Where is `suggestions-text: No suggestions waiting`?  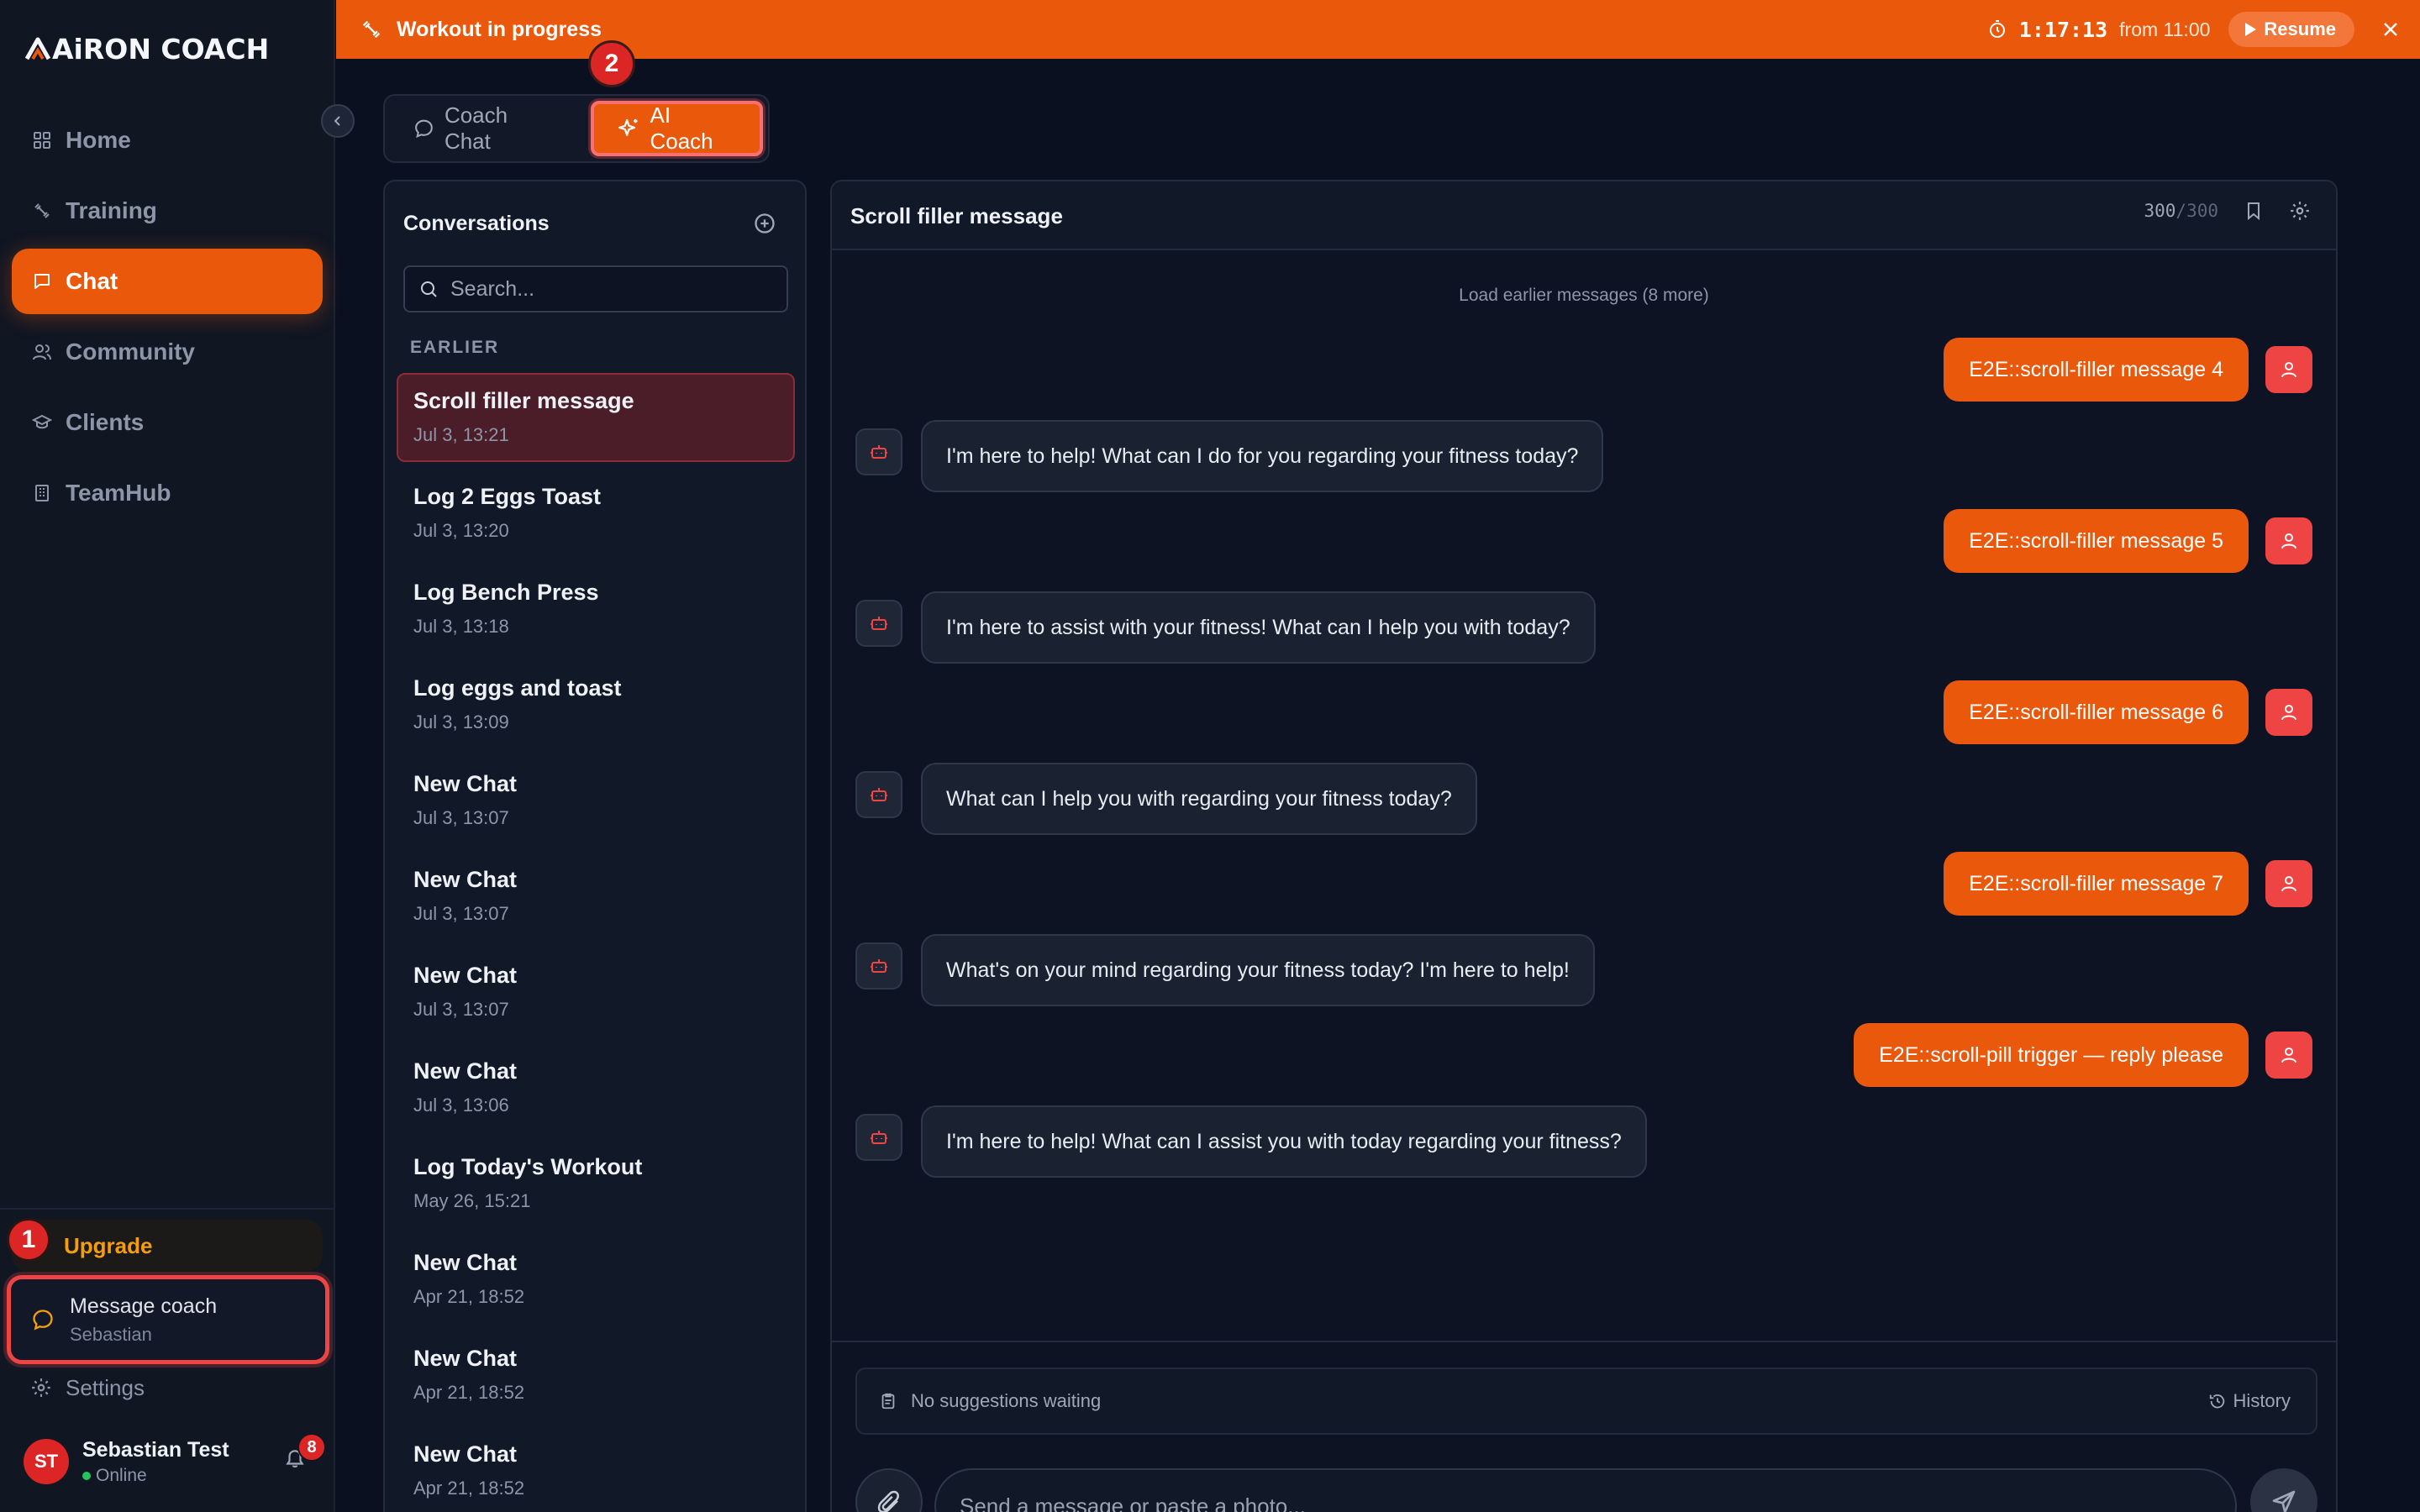 suggestions-text: No suggestions waiting is located at coordinates (1006, 1400).